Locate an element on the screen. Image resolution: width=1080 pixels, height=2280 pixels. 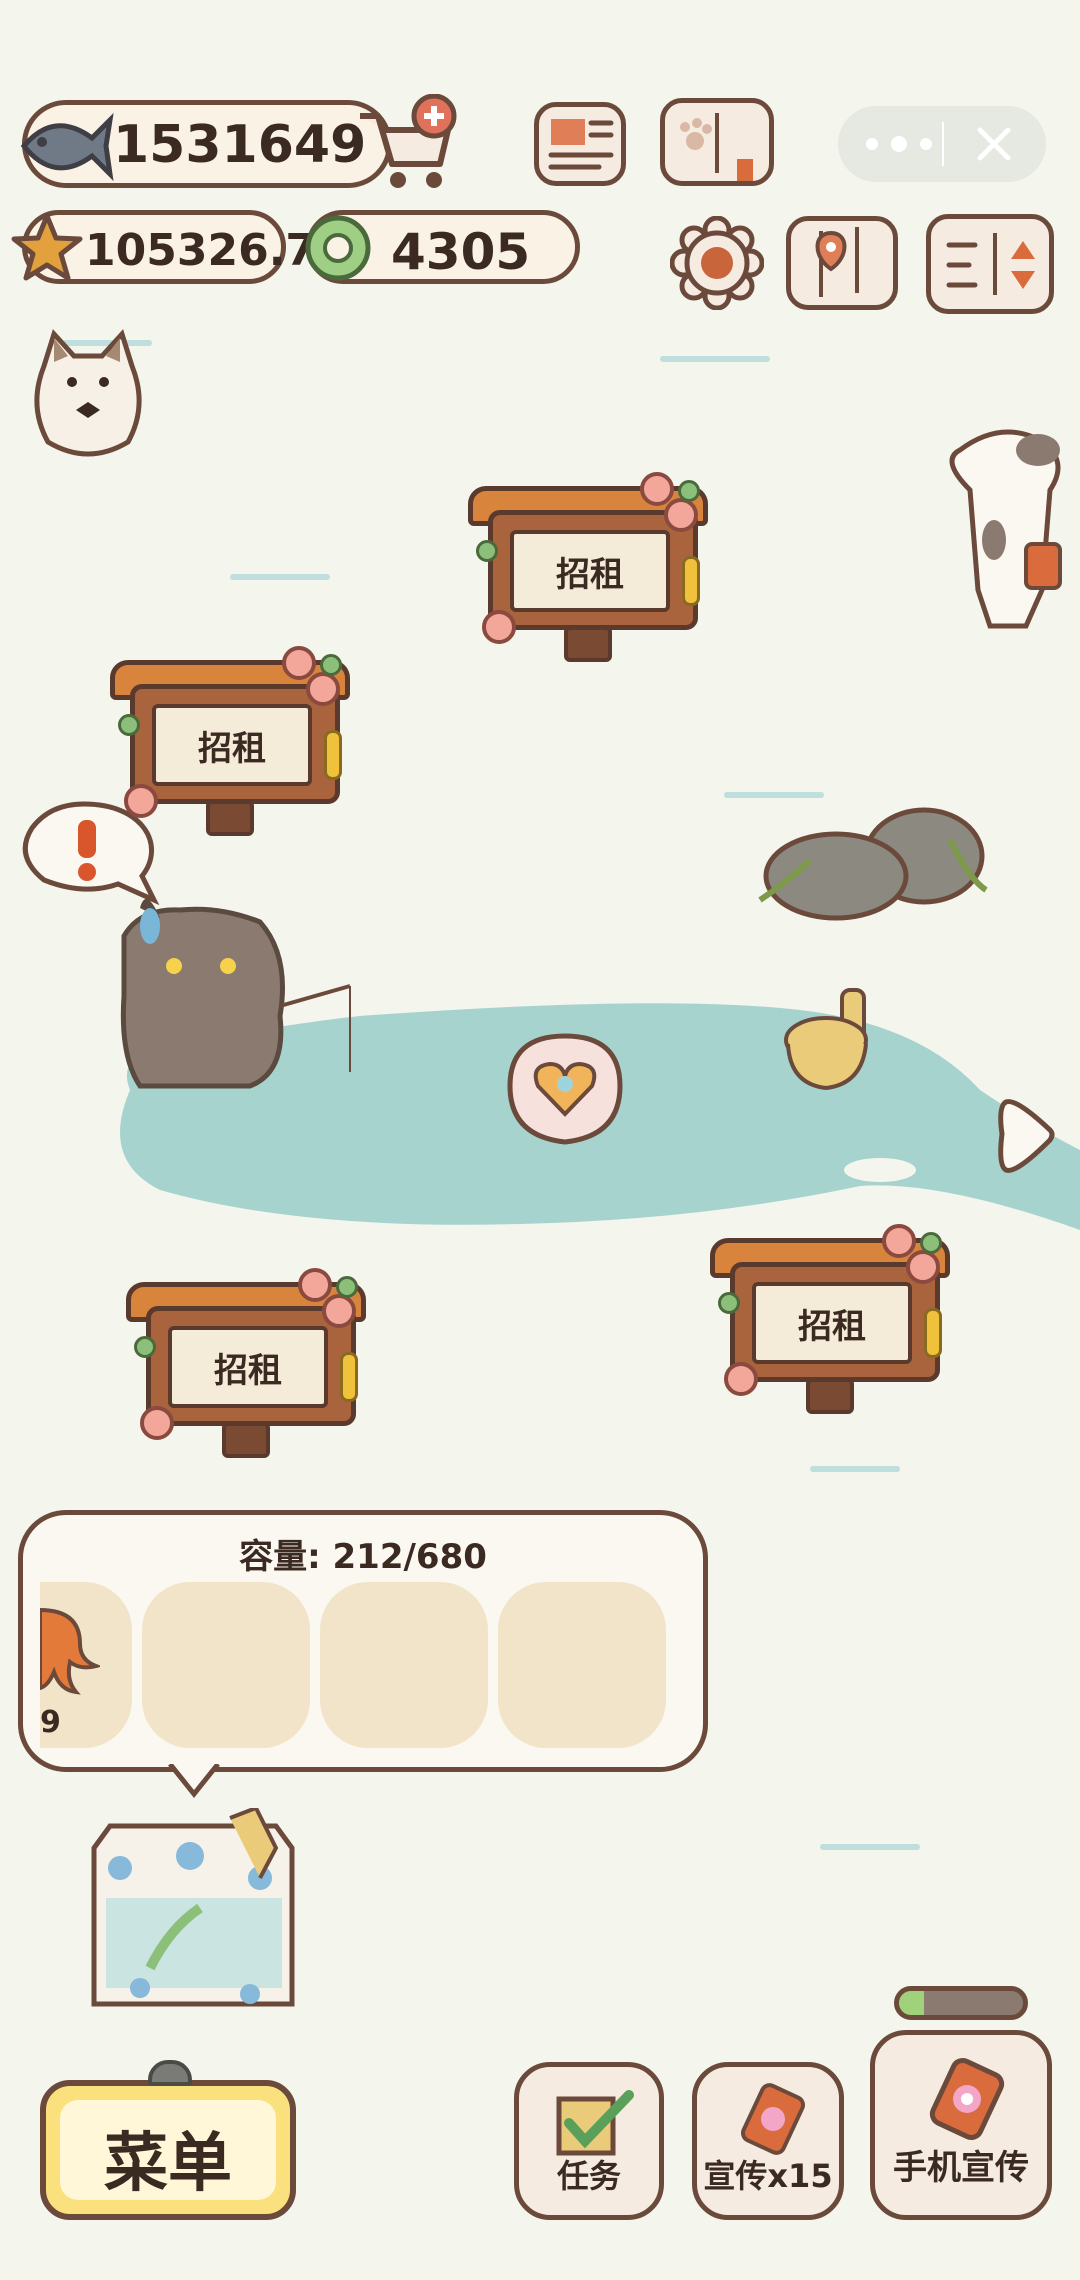
rent-sign-1: 招租 is located at coordinates (588, 570).